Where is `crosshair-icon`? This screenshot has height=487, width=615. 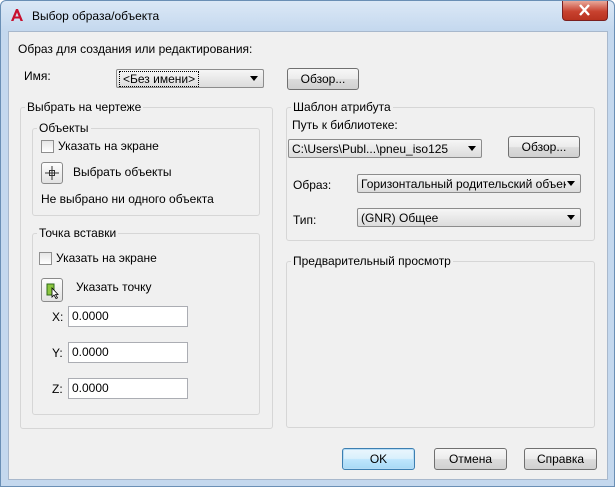 crosshair-icon is located at coordinates (52, 173).